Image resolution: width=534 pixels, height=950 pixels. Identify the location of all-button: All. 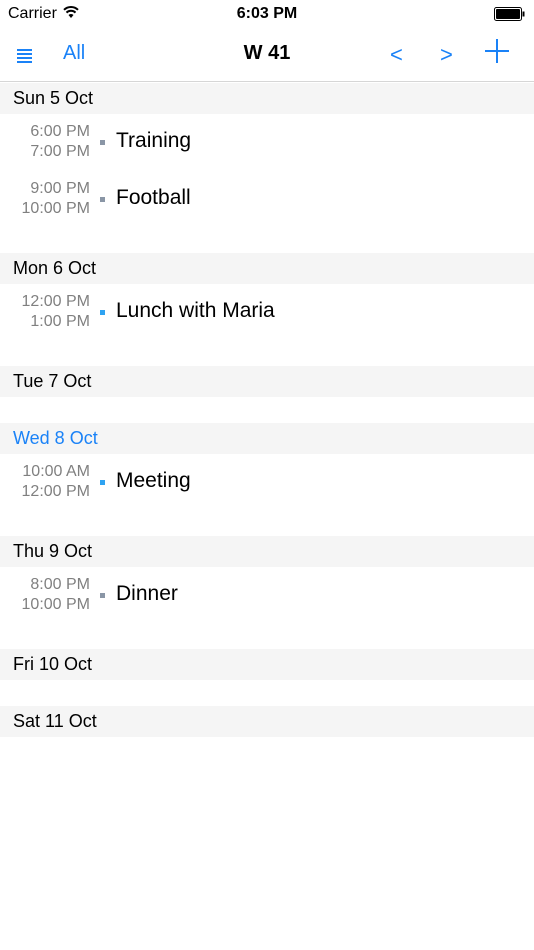
(74, 53).